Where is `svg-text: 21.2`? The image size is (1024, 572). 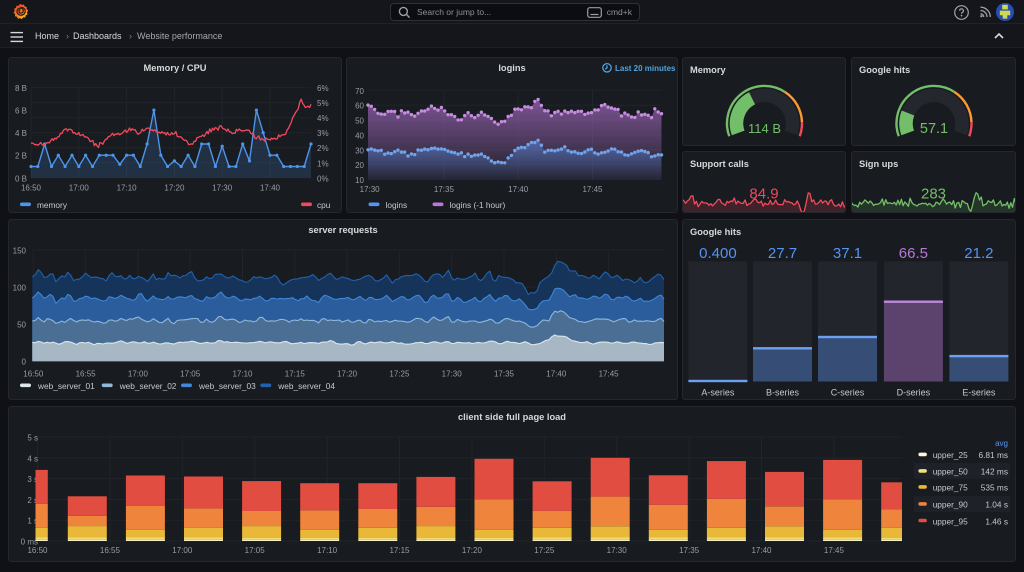 svg-text: 21.2 is located at coordinates (978, 253).